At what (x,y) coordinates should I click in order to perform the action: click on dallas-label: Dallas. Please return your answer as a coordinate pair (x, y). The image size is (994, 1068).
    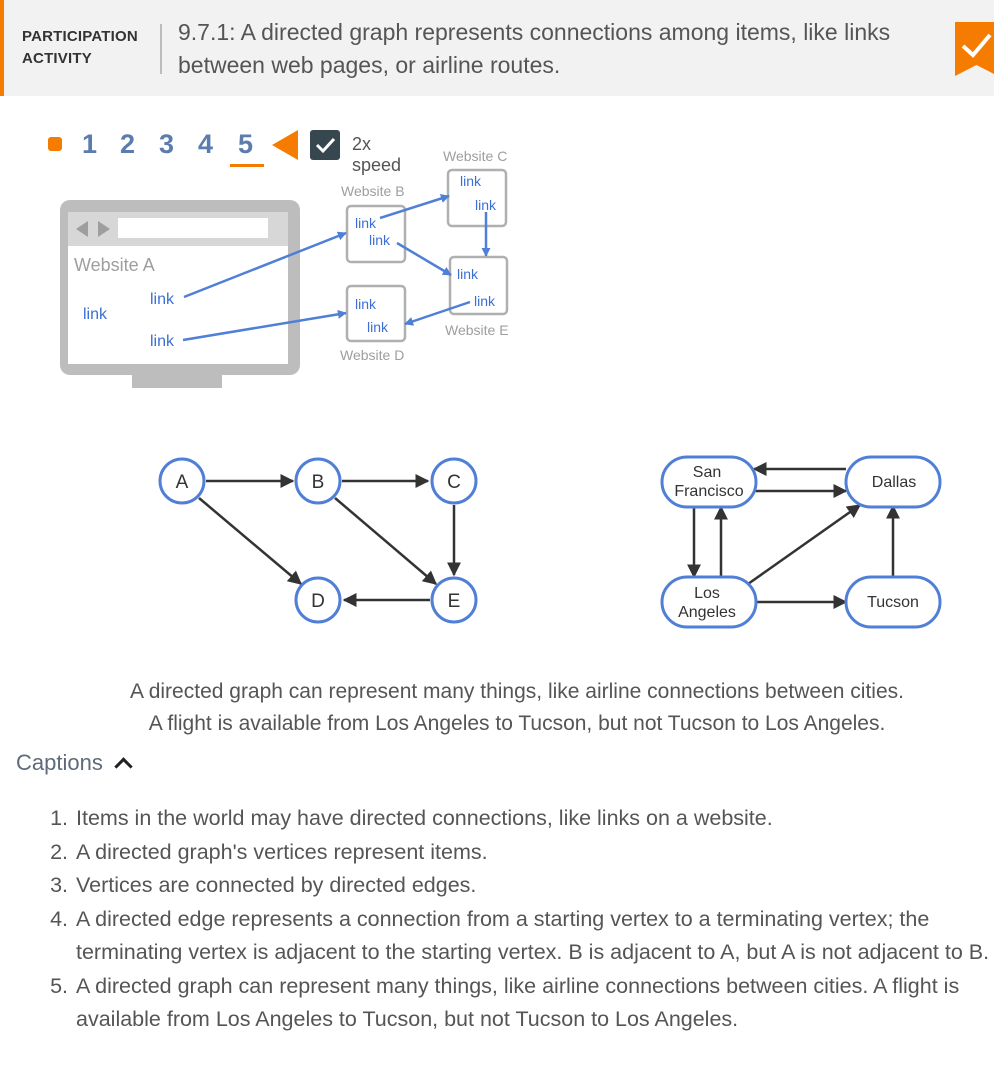
    Looking at the image, I should click on (894, 482).